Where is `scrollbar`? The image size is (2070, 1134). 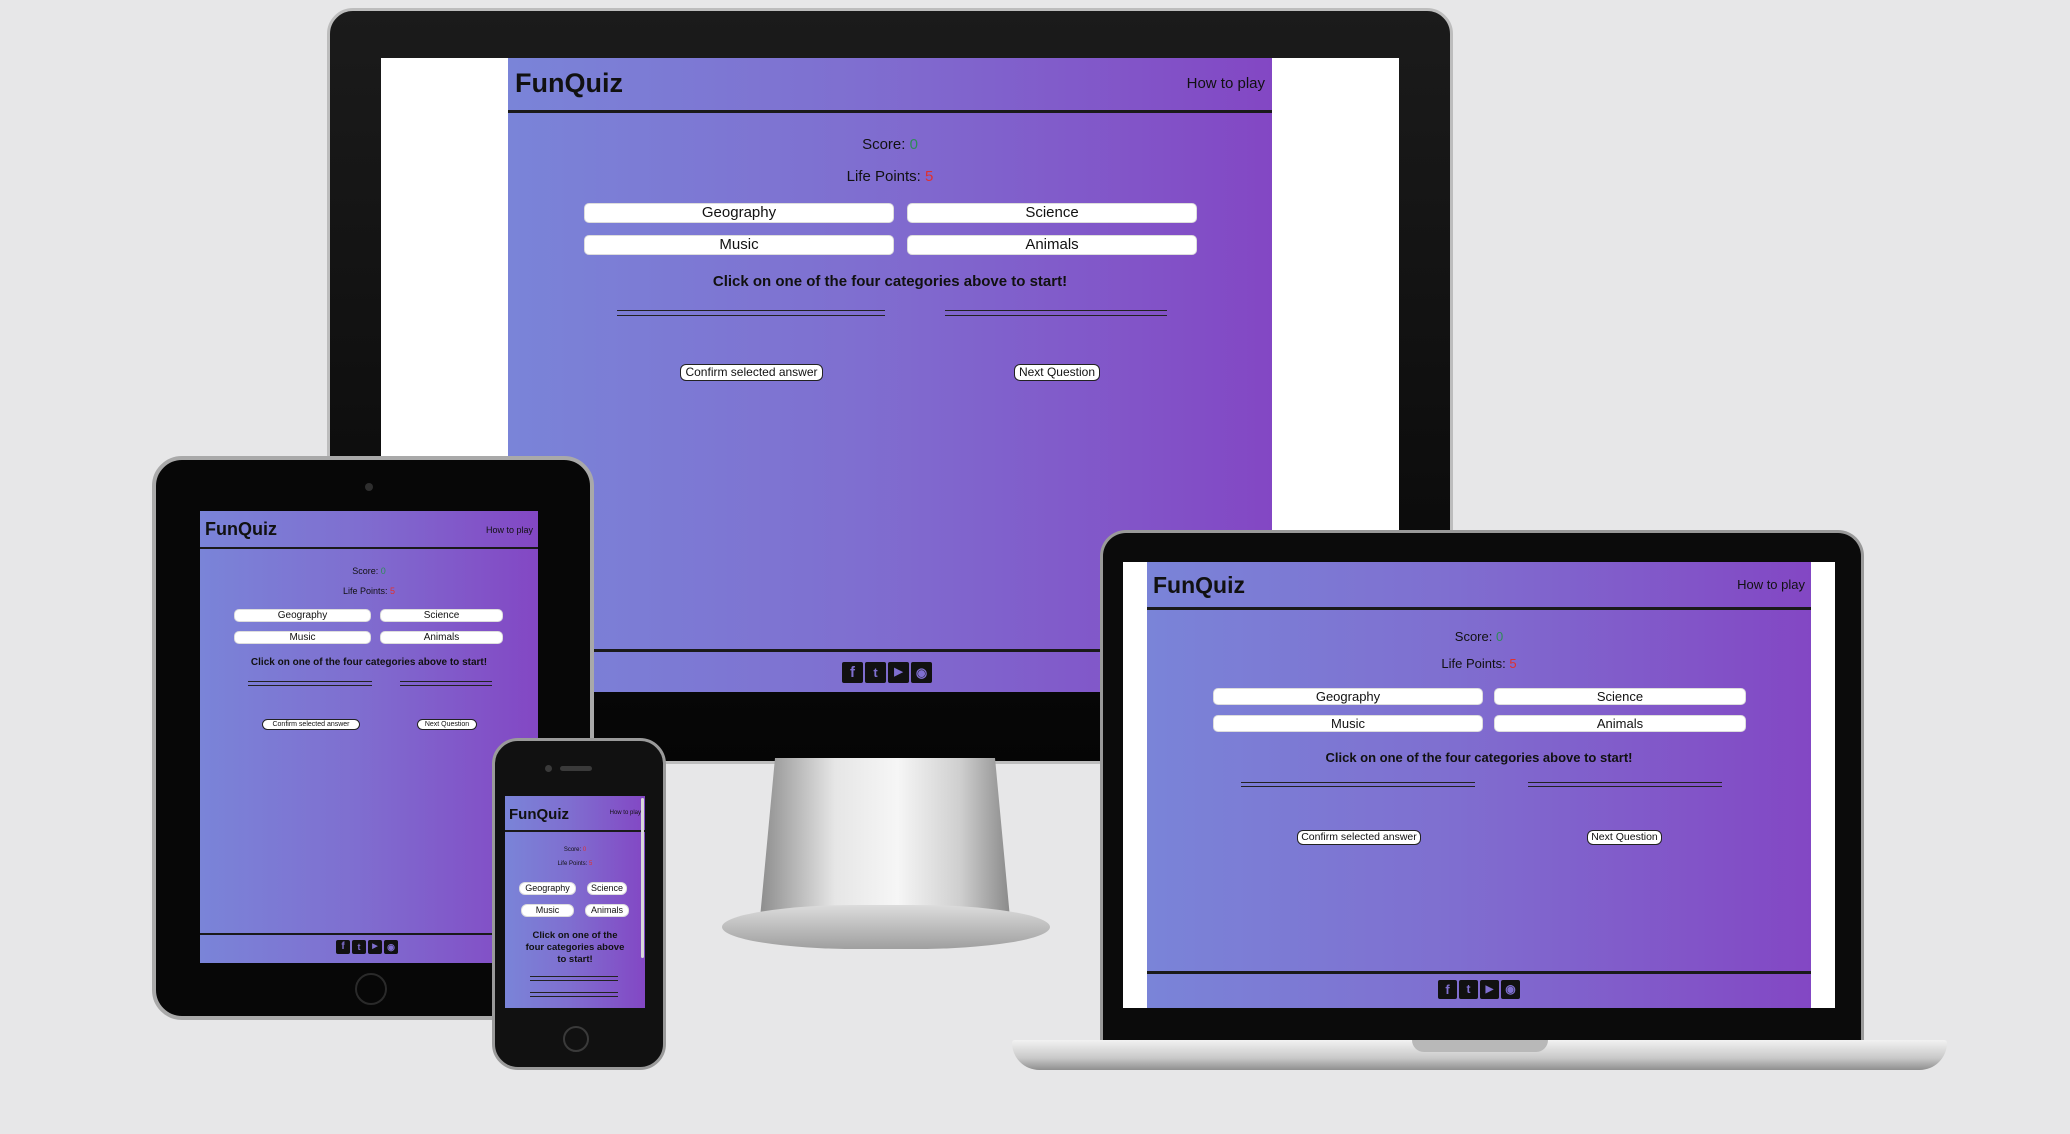
scrollbar is located at coordinates (642, 878).